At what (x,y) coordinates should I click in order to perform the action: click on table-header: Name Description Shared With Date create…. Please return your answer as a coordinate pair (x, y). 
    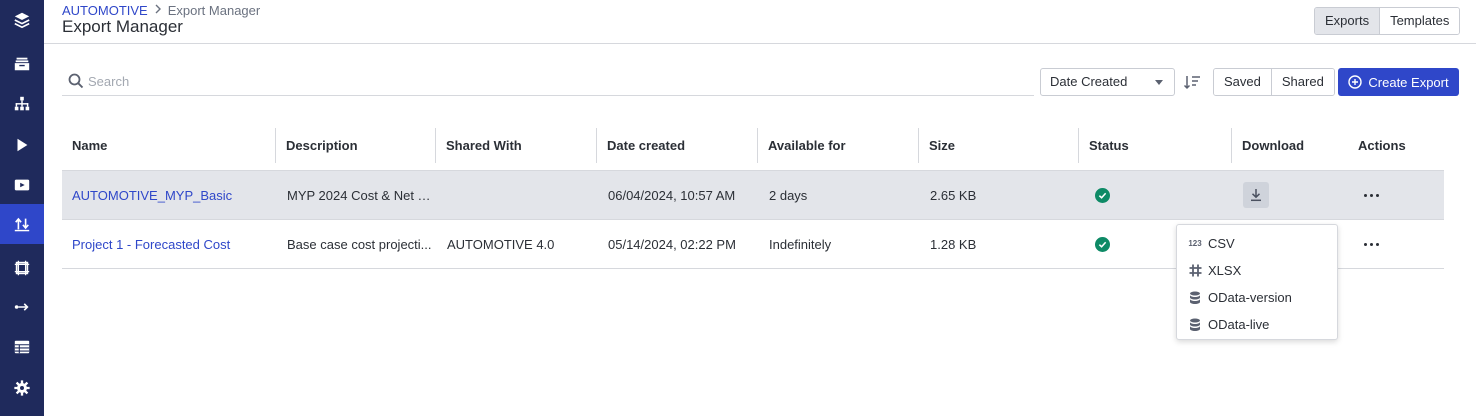
    Looking at the image, I should click on (753, 145).